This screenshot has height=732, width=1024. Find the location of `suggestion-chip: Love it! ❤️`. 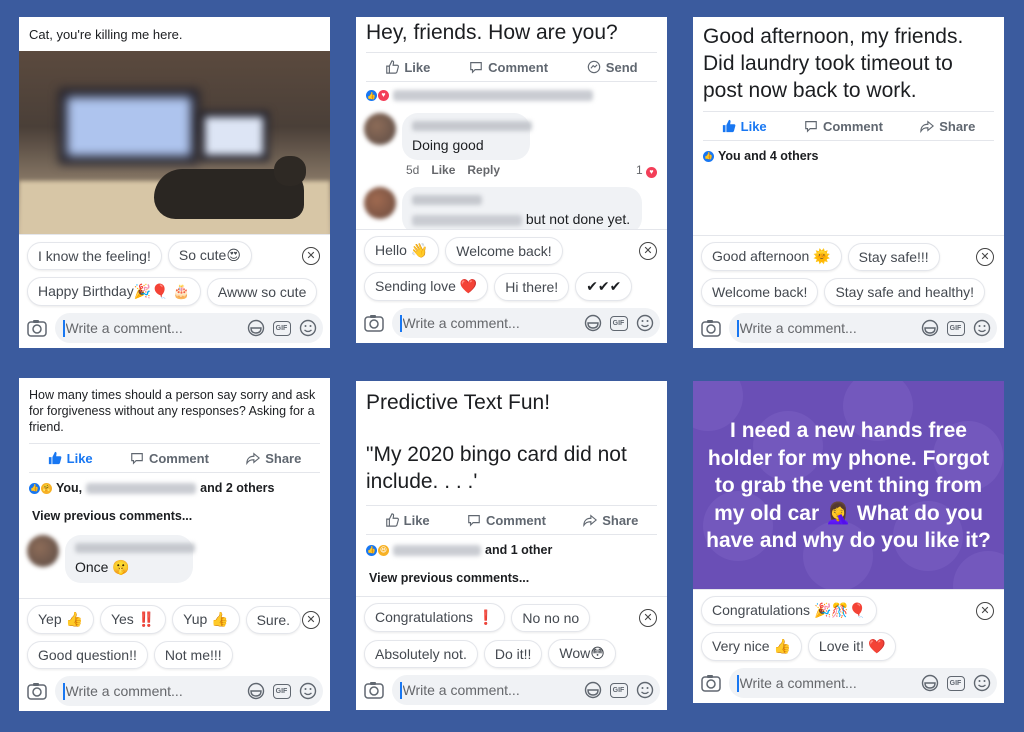

suggestion-chip: Love it! ❤️ is located at coordinates (852, 646).